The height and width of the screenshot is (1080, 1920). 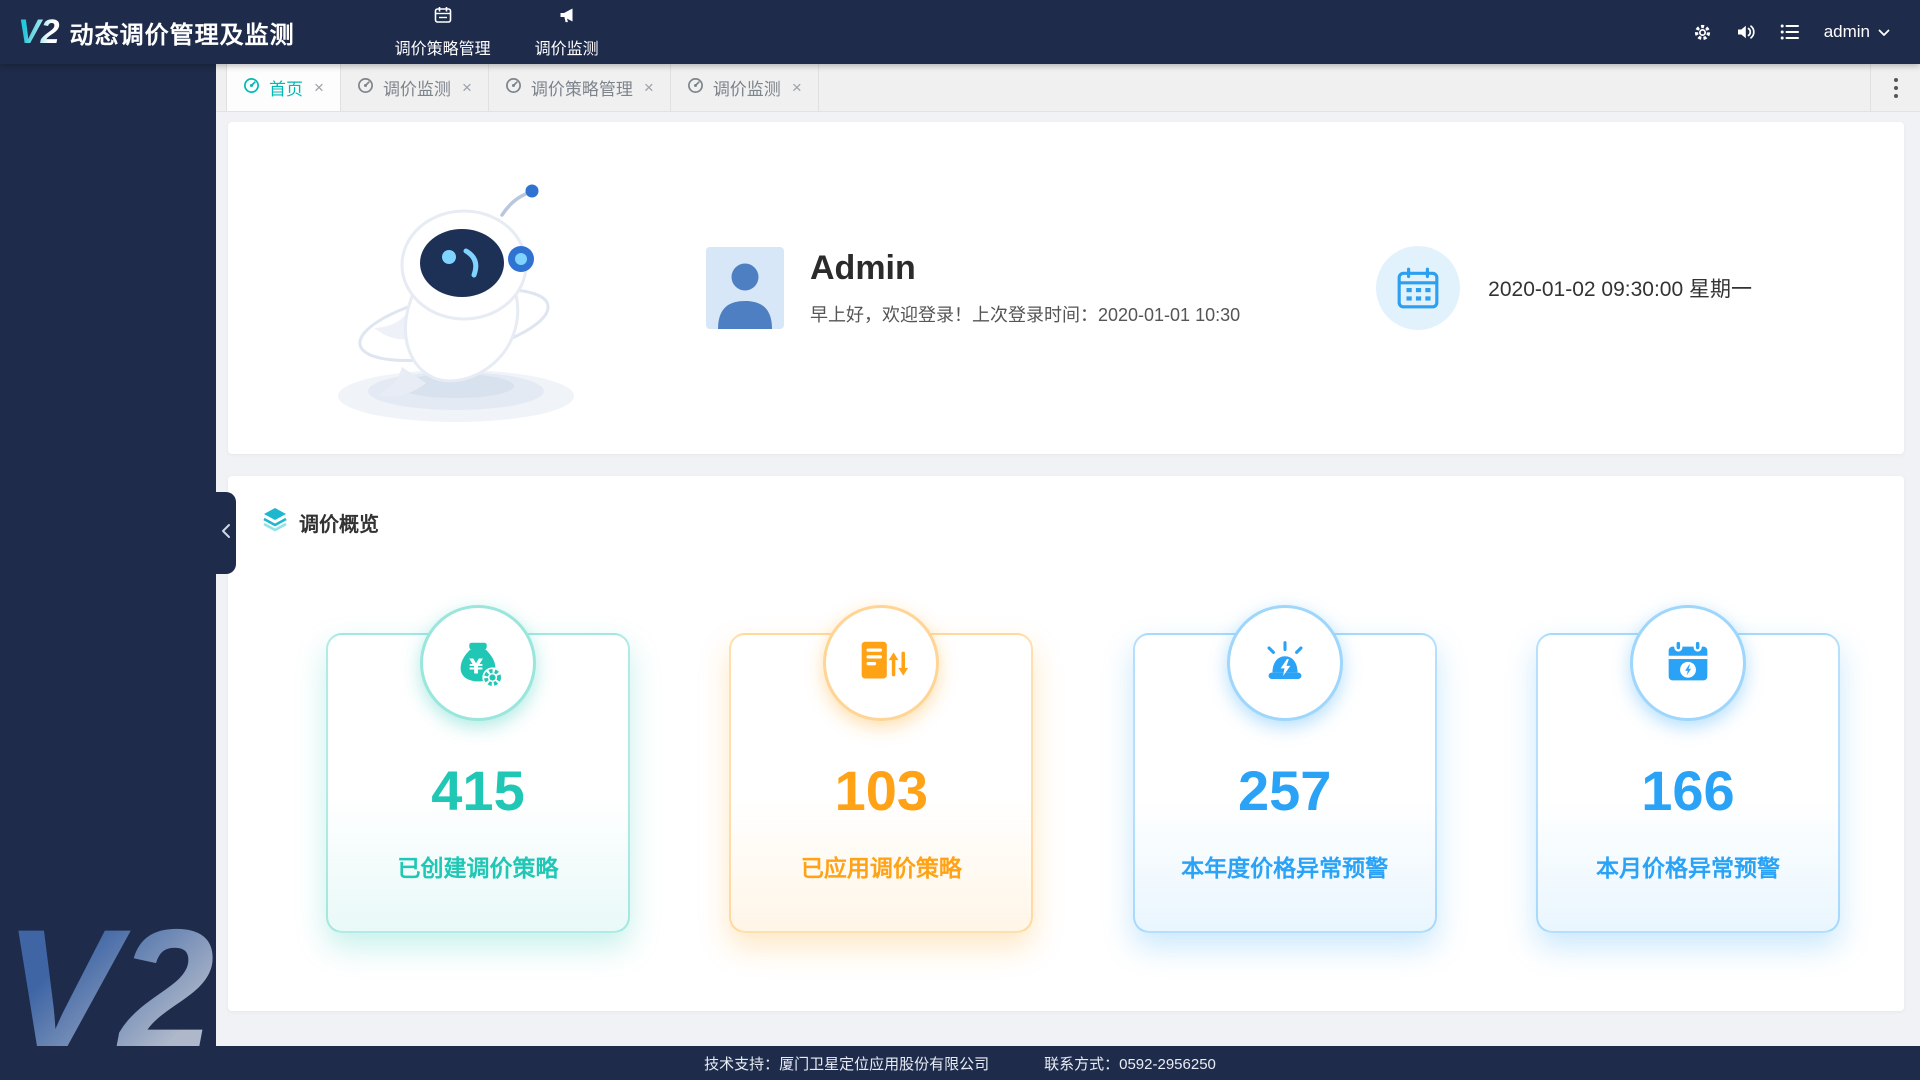 What do you see at coordinates (1806, 32) in the screenshot?
I see `navbar-actions: admin` at bounding box center [1806, 32].